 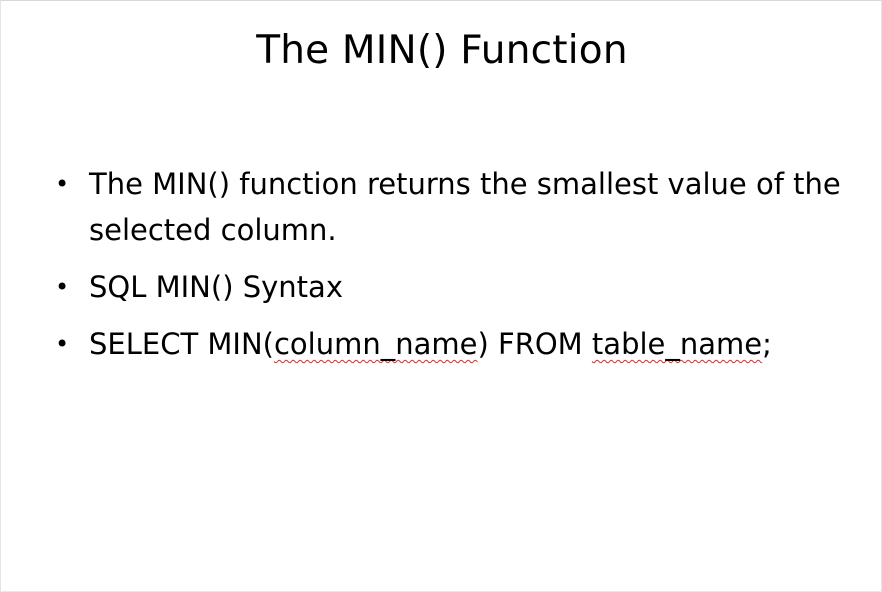 What do you see at coordinates (375, 344) in the screenshot?
I see `misspelled-word-column-name: column_name` at bounding box center [375, 344].